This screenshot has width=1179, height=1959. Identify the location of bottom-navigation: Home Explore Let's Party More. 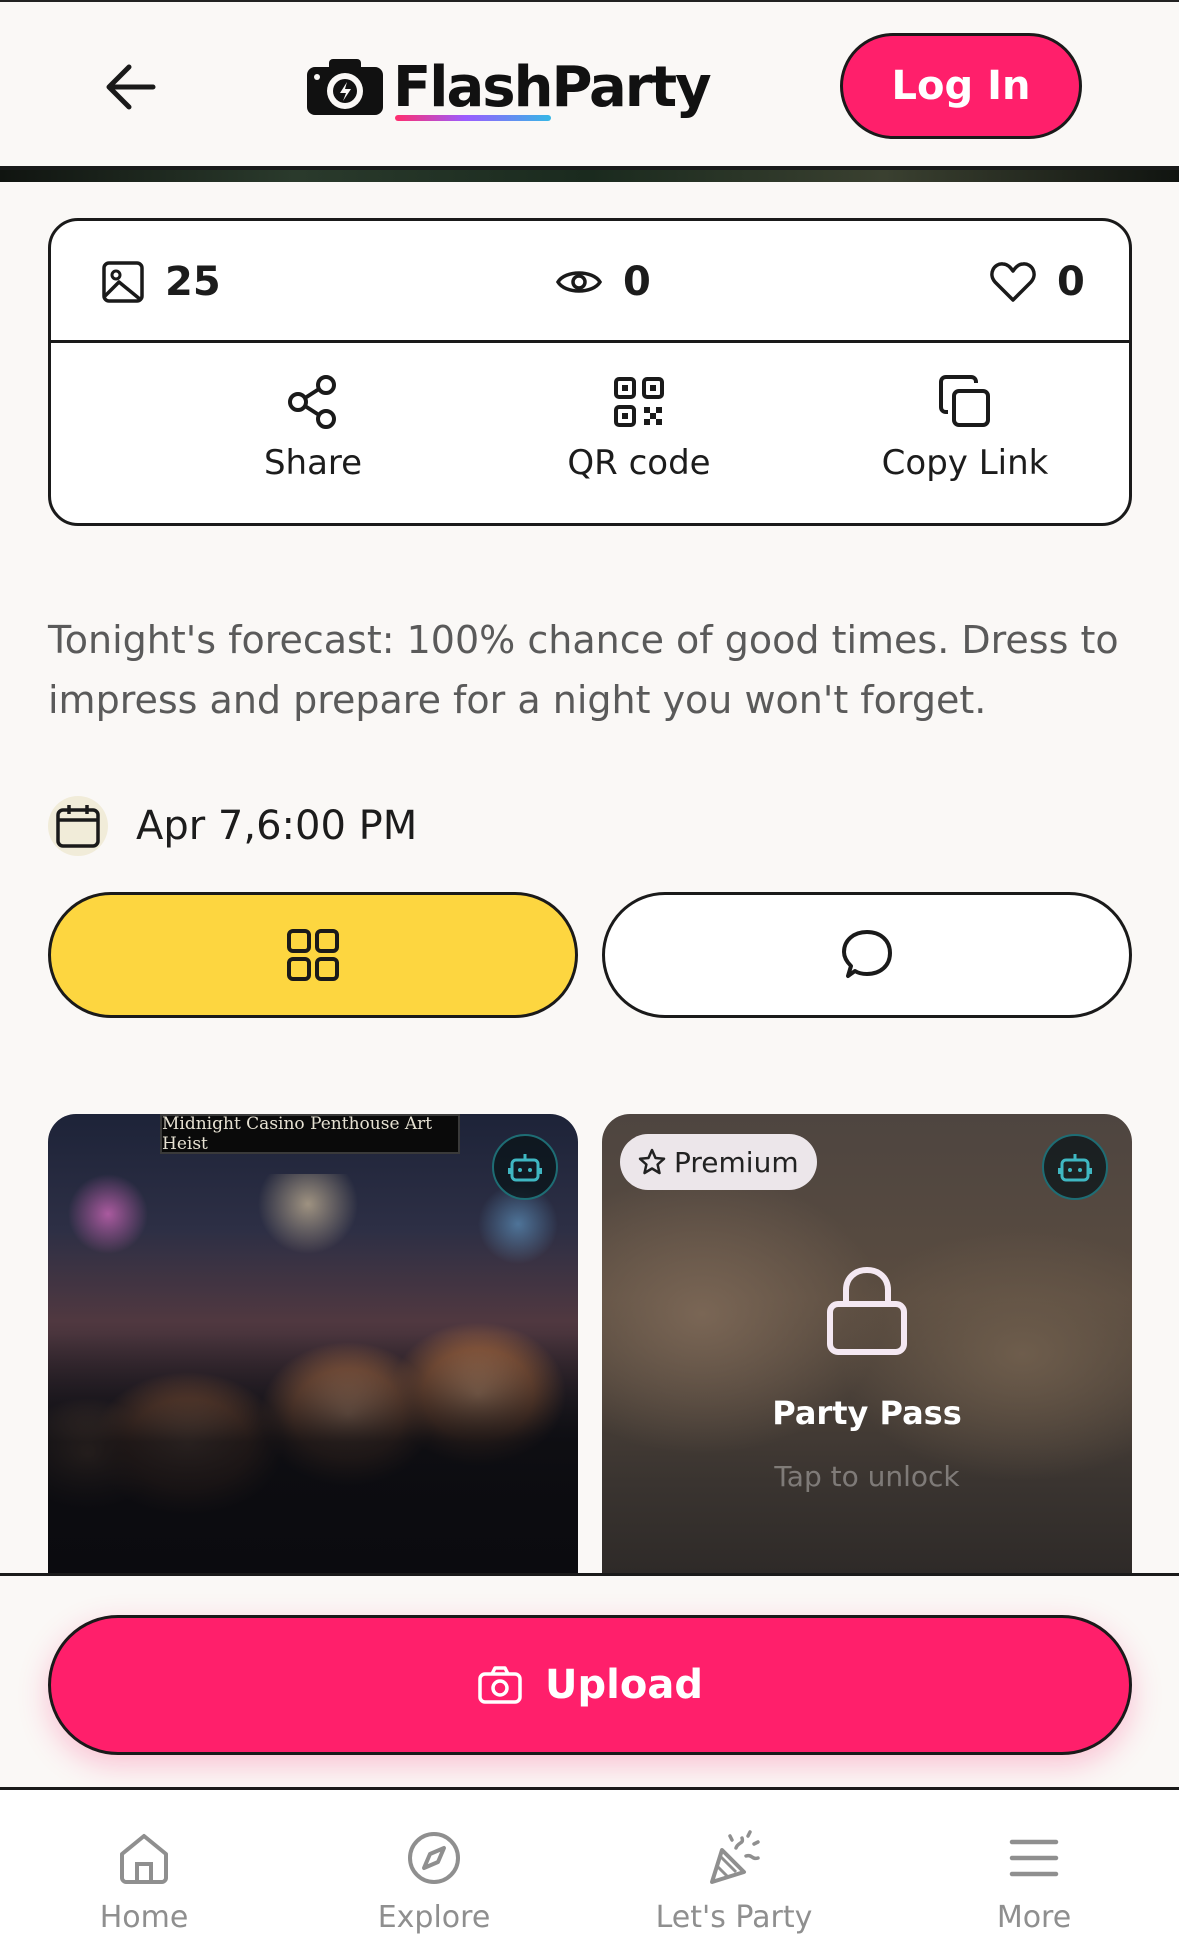
(589, 1873).